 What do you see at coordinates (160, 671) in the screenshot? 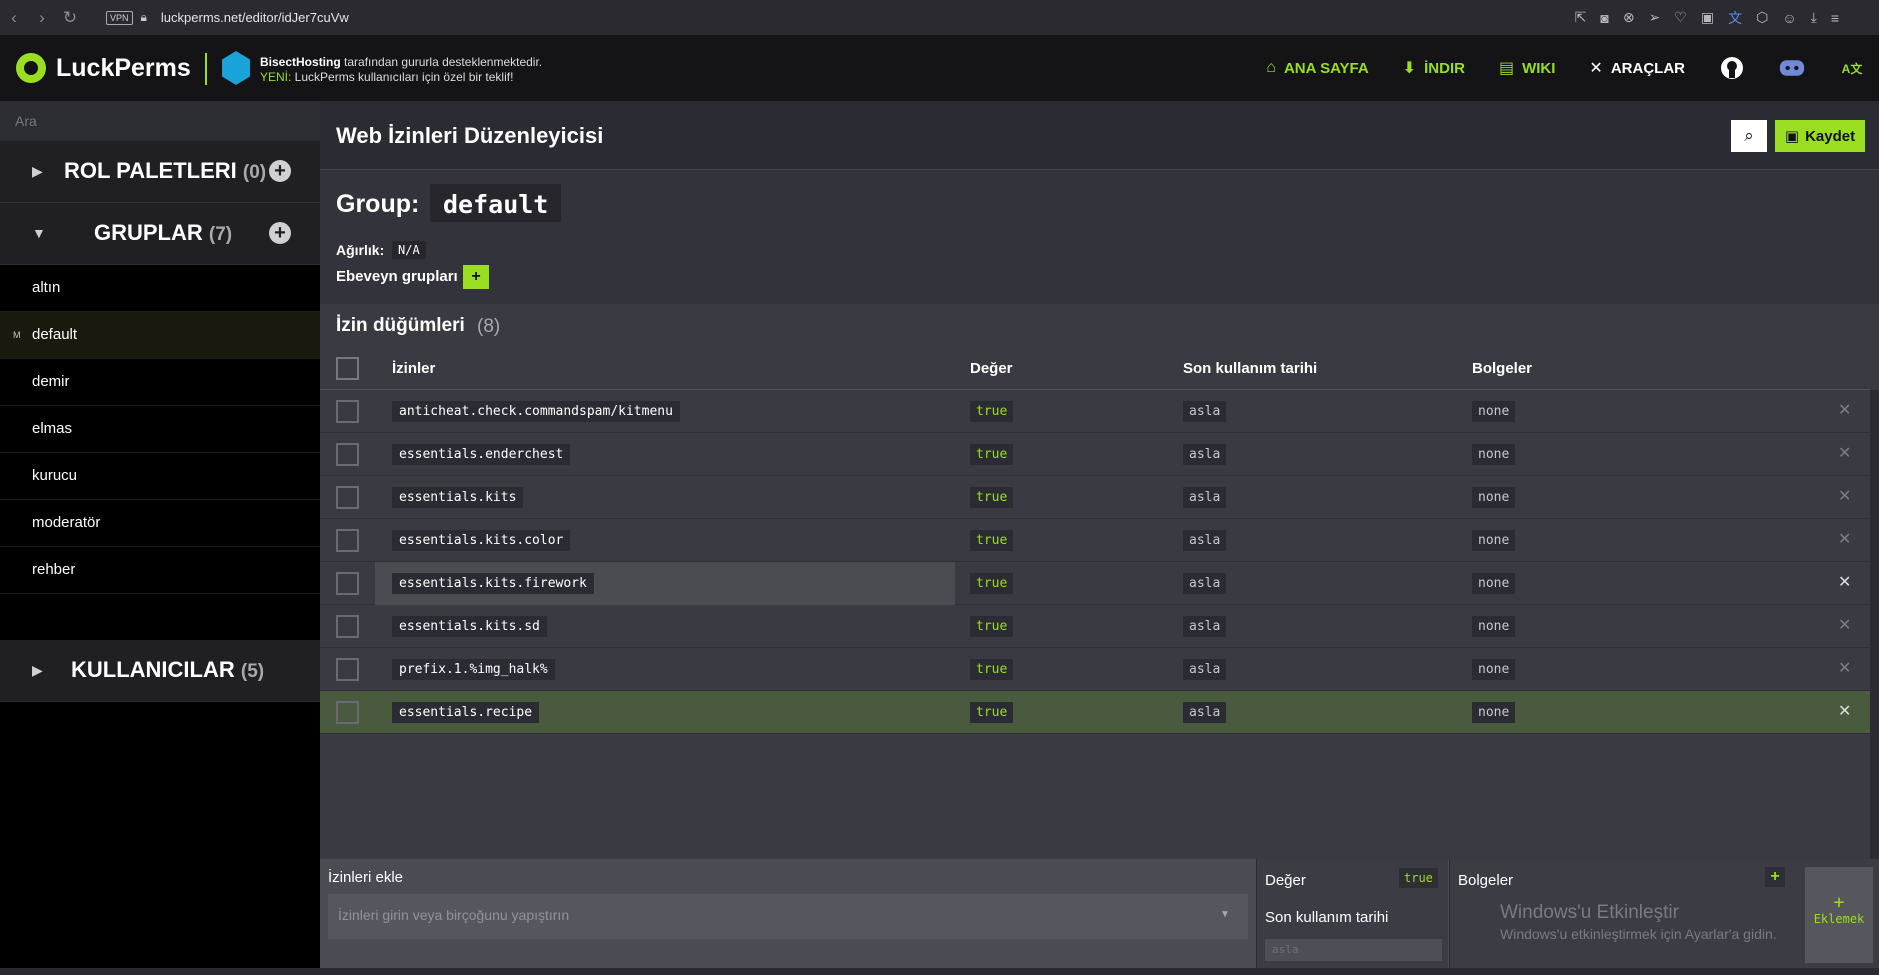
I see `sidebar-section-users: ▶ KULLANICILAR (5)` at bounding box center [160, 671].